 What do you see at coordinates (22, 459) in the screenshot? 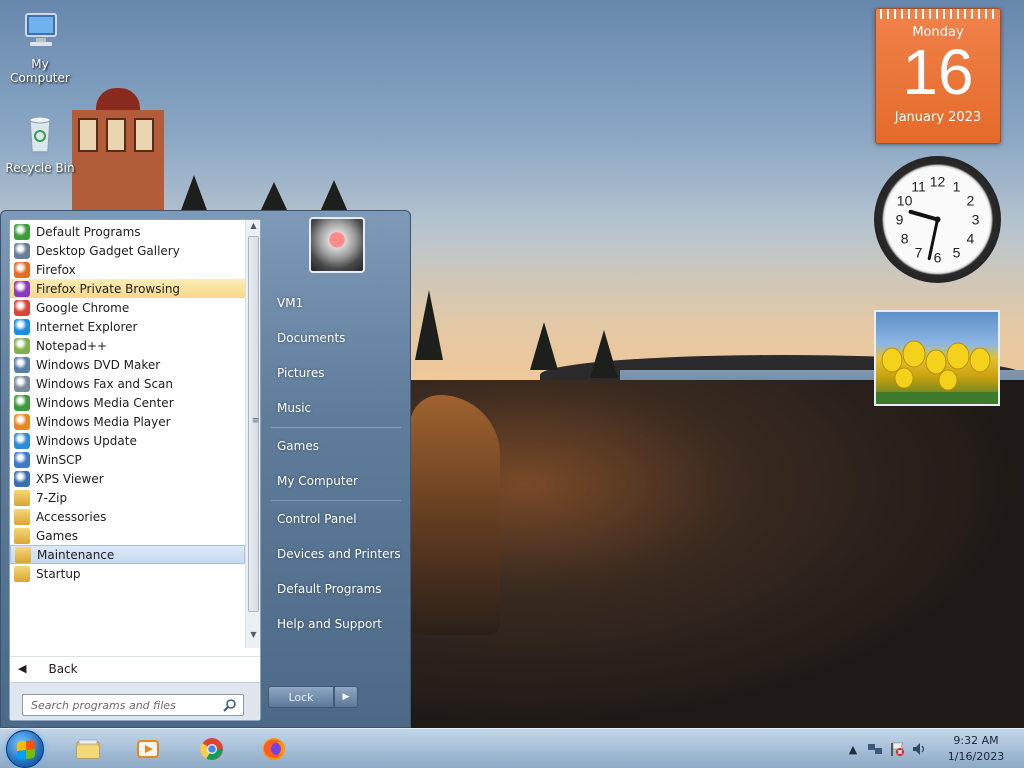
I see `winscp-icon` at bounding box center [22, 459].